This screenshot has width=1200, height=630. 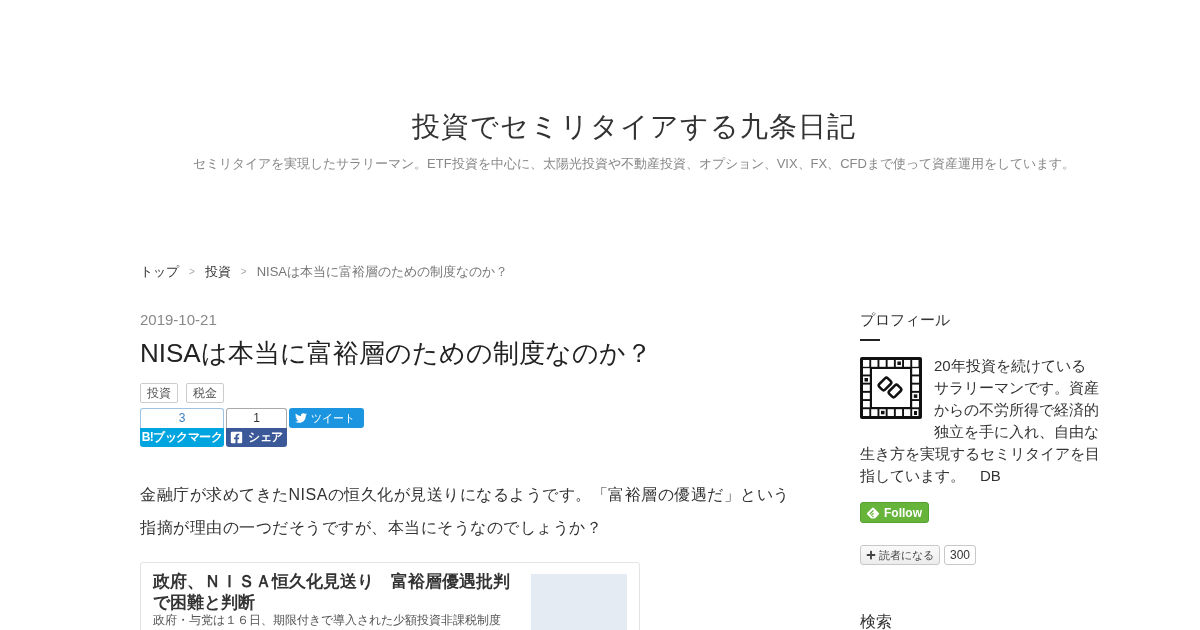 I want to click on article-title: NISAは本当に富裕層のための制度なのか？, so click(x=470, y=353).